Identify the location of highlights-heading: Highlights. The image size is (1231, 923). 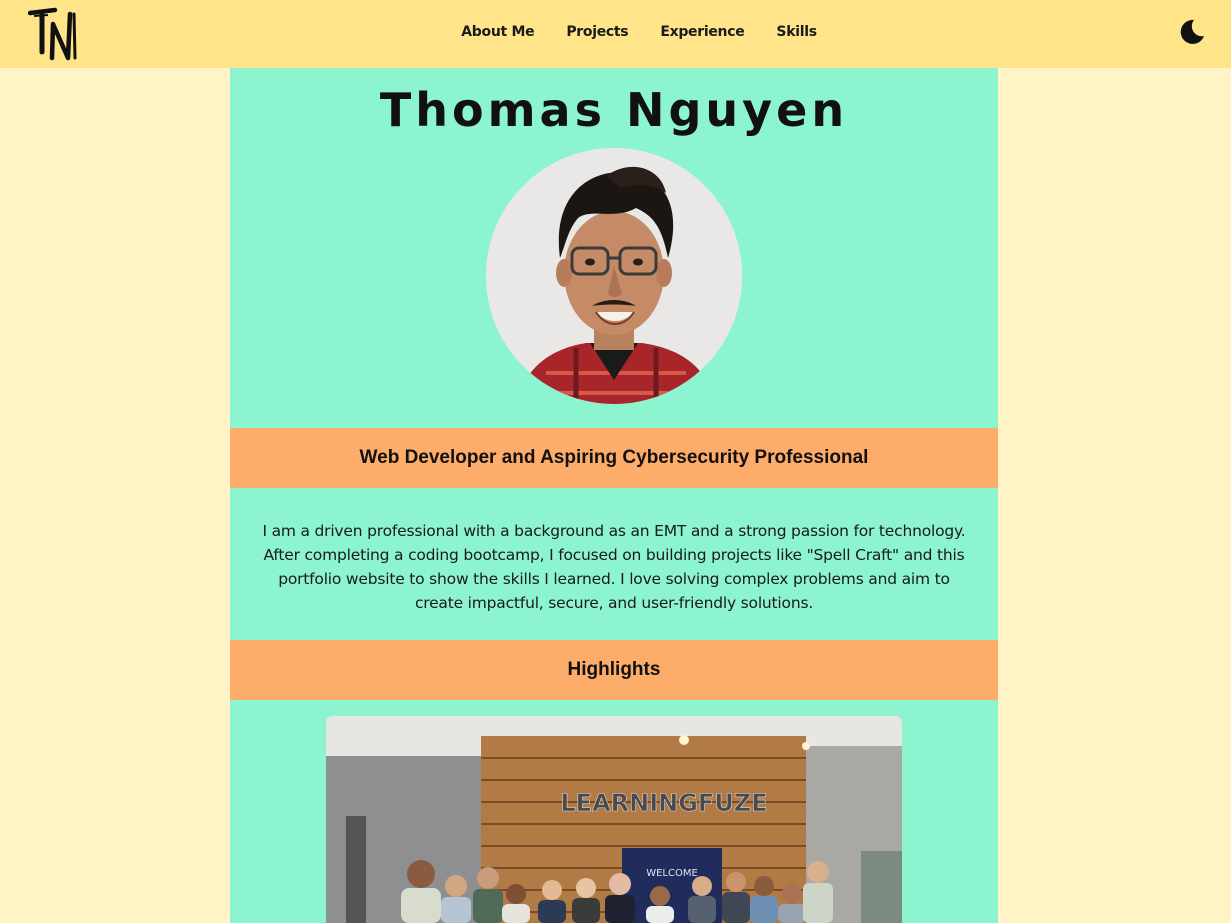
(614, 669).